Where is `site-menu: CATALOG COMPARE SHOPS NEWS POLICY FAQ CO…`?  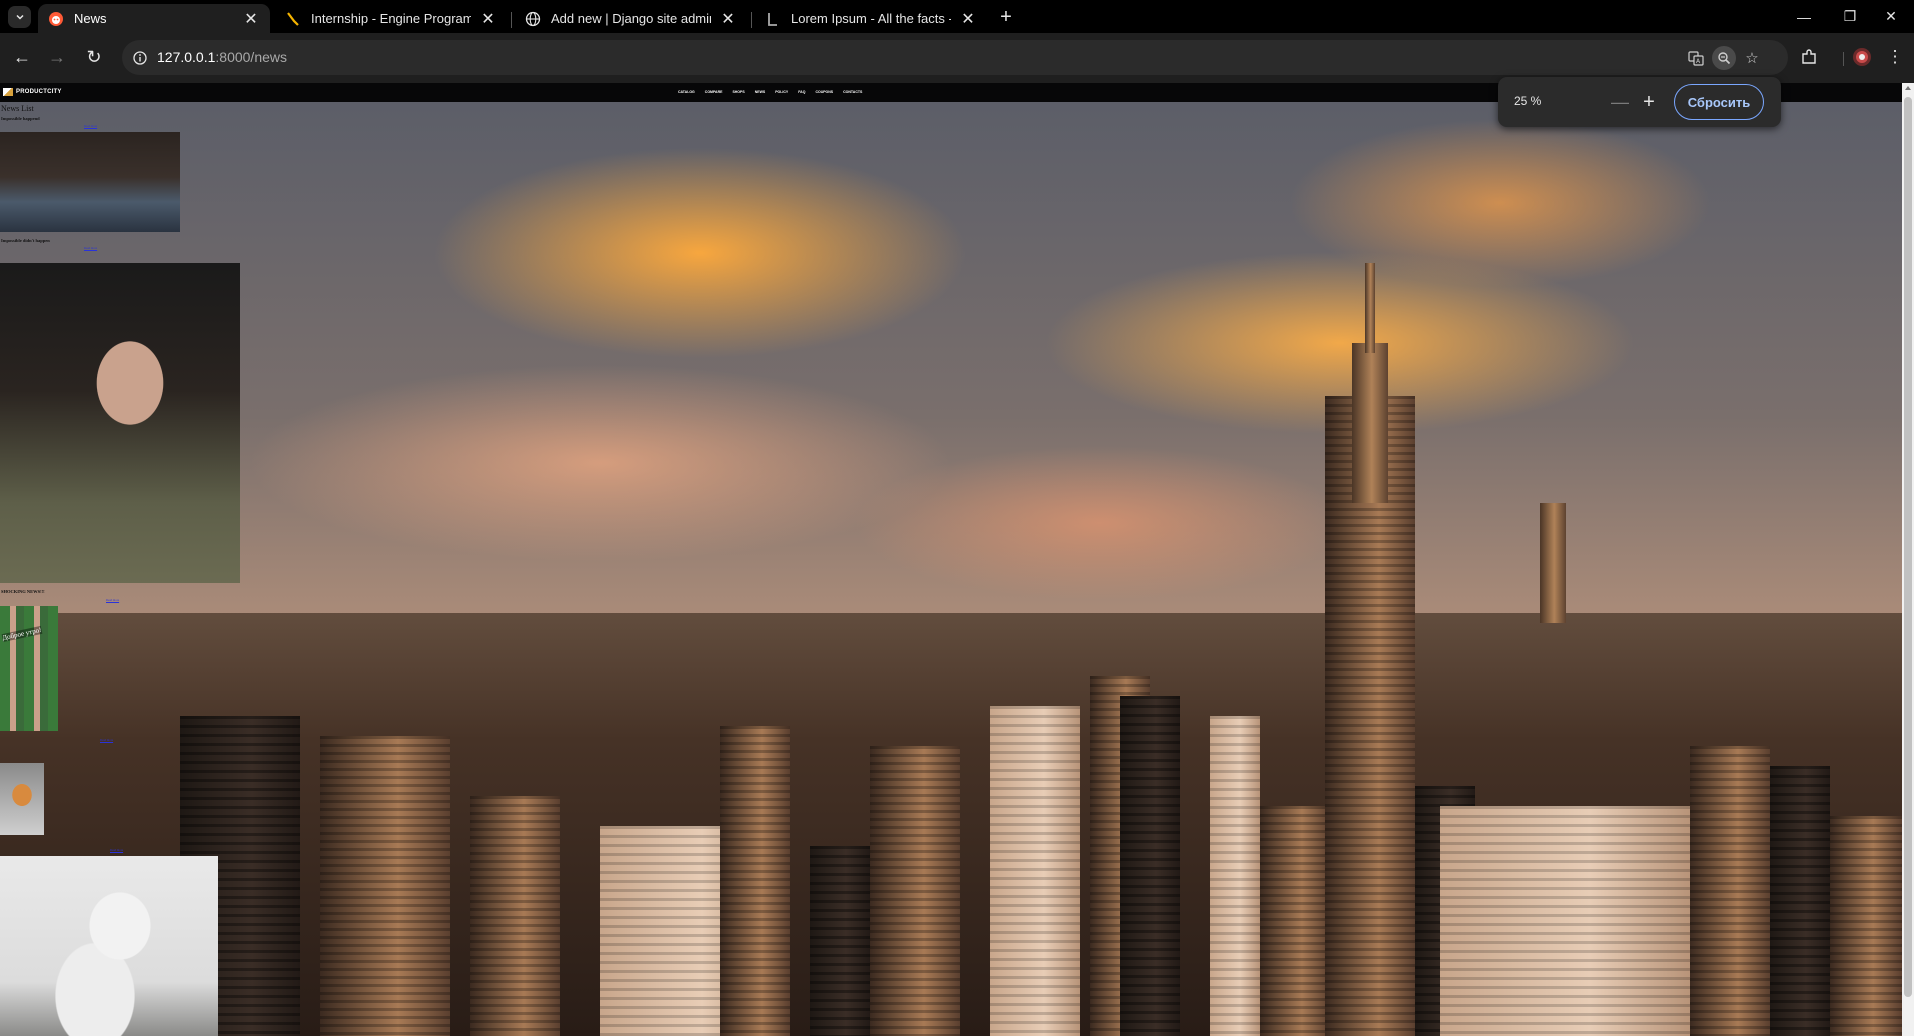 site-menu: CATALOG COMPARE SHOPS NEWS POLICY FAQ CO… is located at coordinates (770, 92).